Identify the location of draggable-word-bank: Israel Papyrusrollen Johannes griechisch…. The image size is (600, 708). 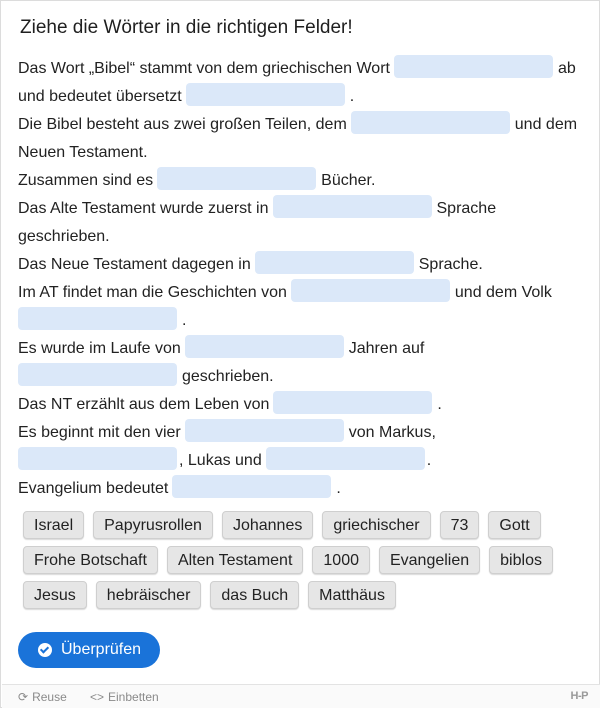
(301, 563).